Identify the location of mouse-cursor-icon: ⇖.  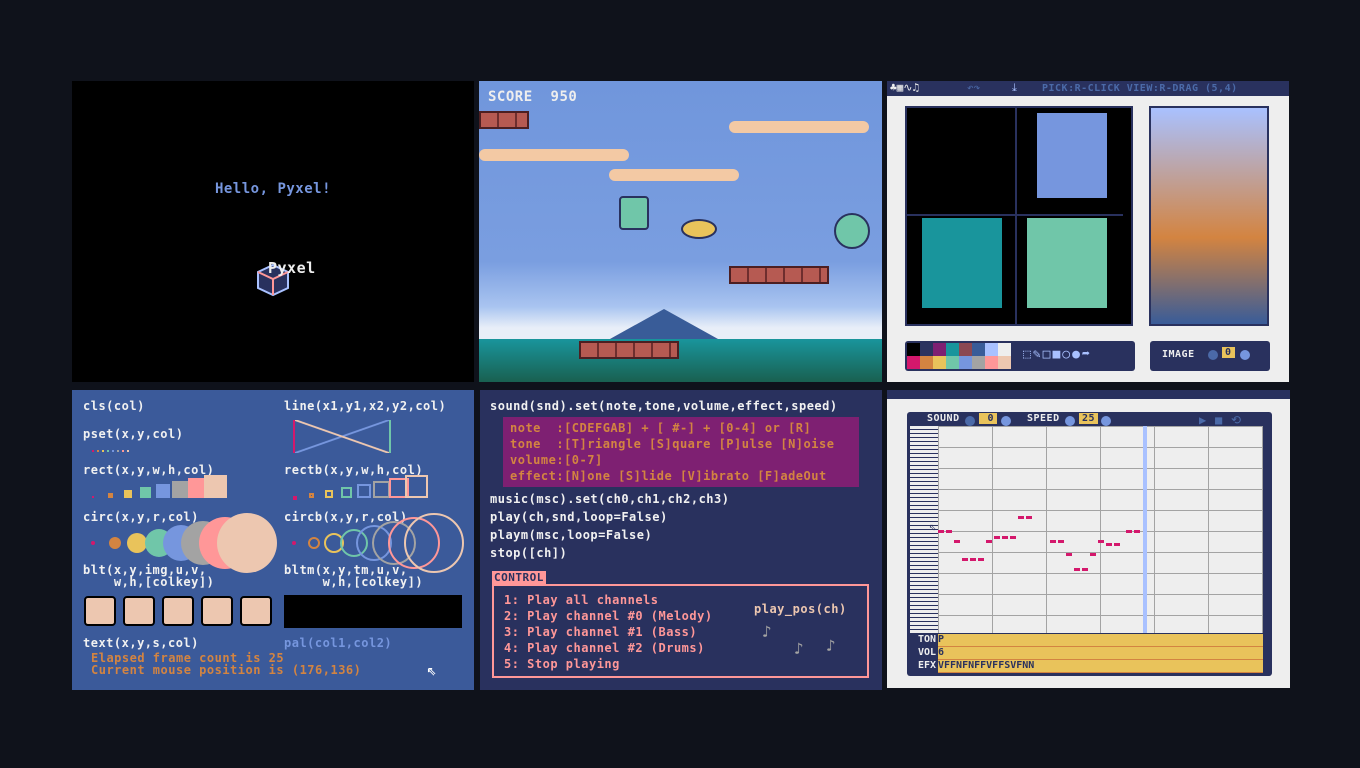
(432, 669).